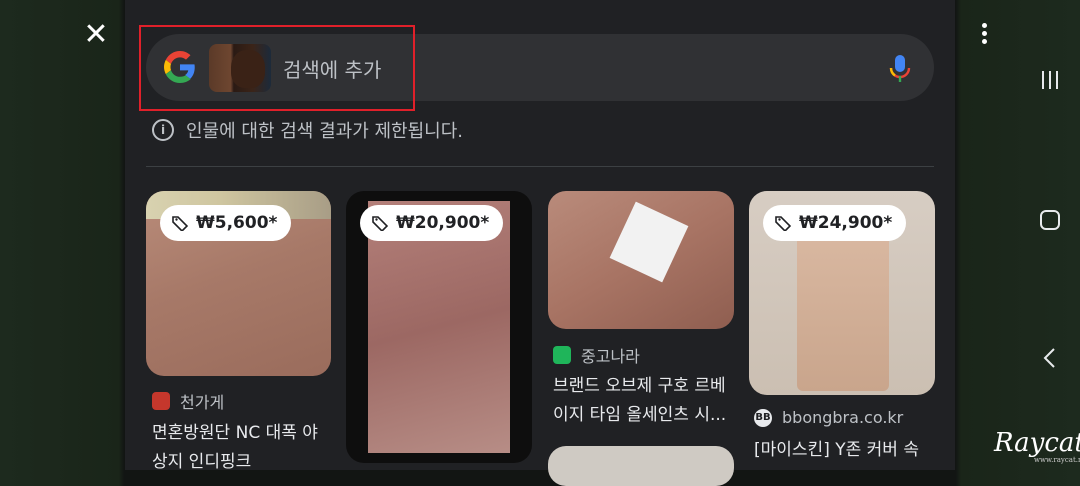 The image size is (1080, 486). I want to click on price-badge: ₩20,900*, so click(432, 223).